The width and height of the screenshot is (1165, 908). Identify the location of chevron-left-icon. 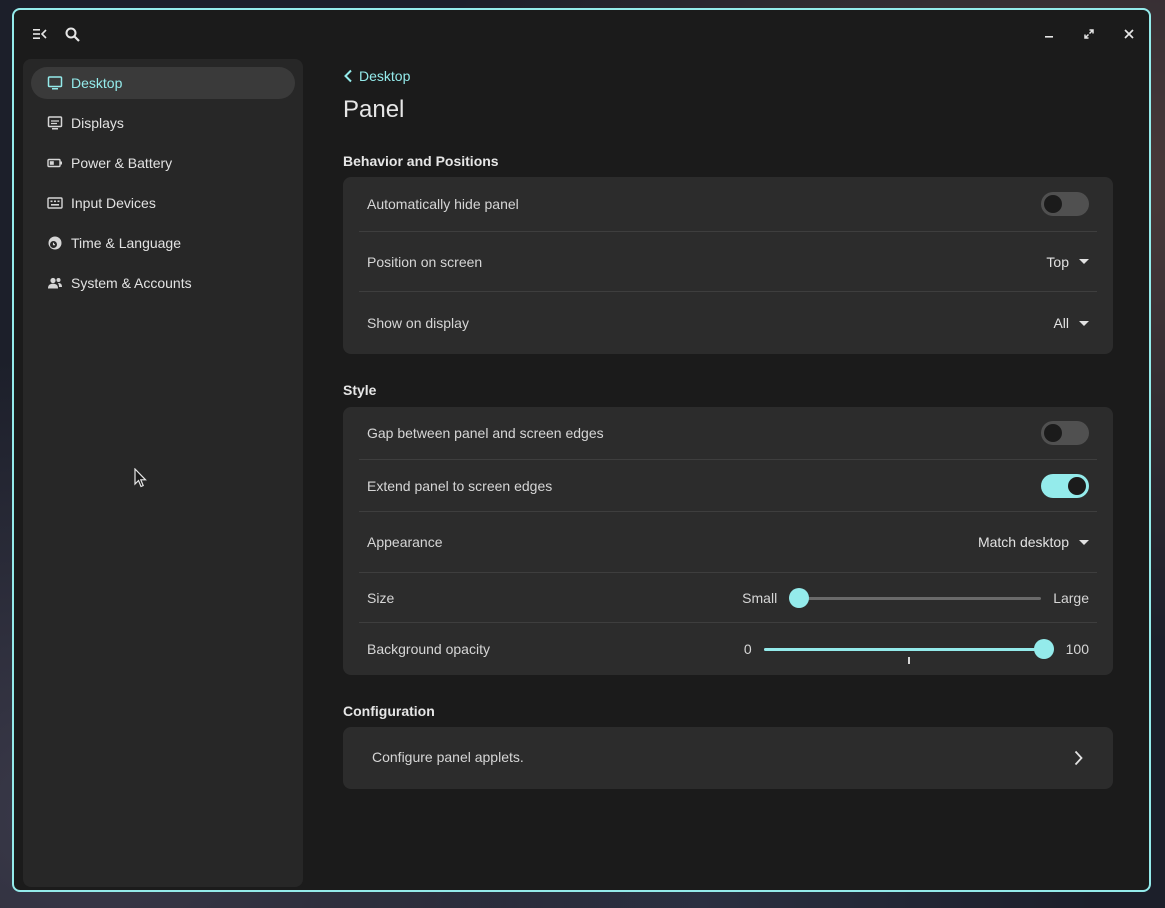
(348, 76).